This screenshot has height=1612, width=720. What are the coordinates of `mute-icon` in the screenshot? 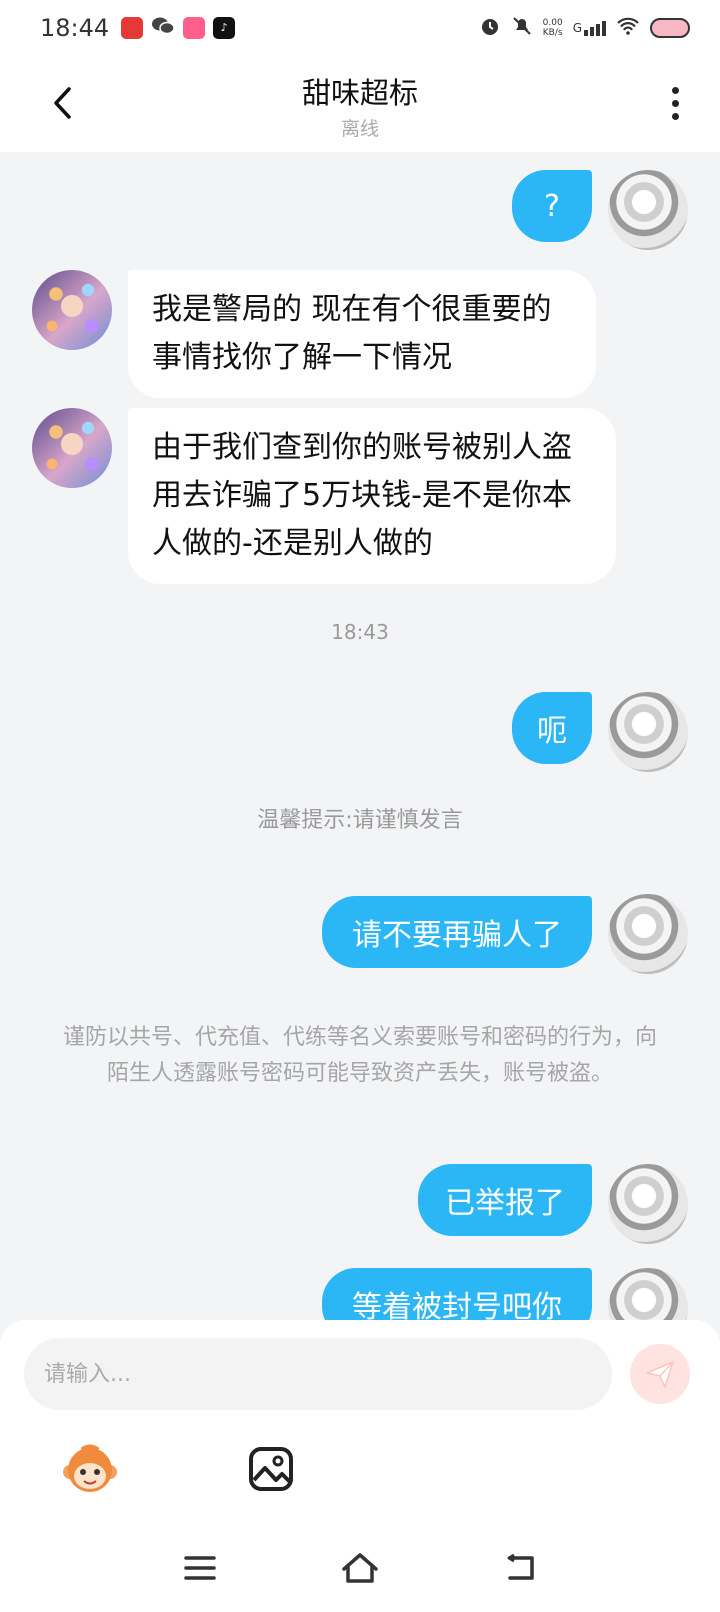 It's located at (522, 28).